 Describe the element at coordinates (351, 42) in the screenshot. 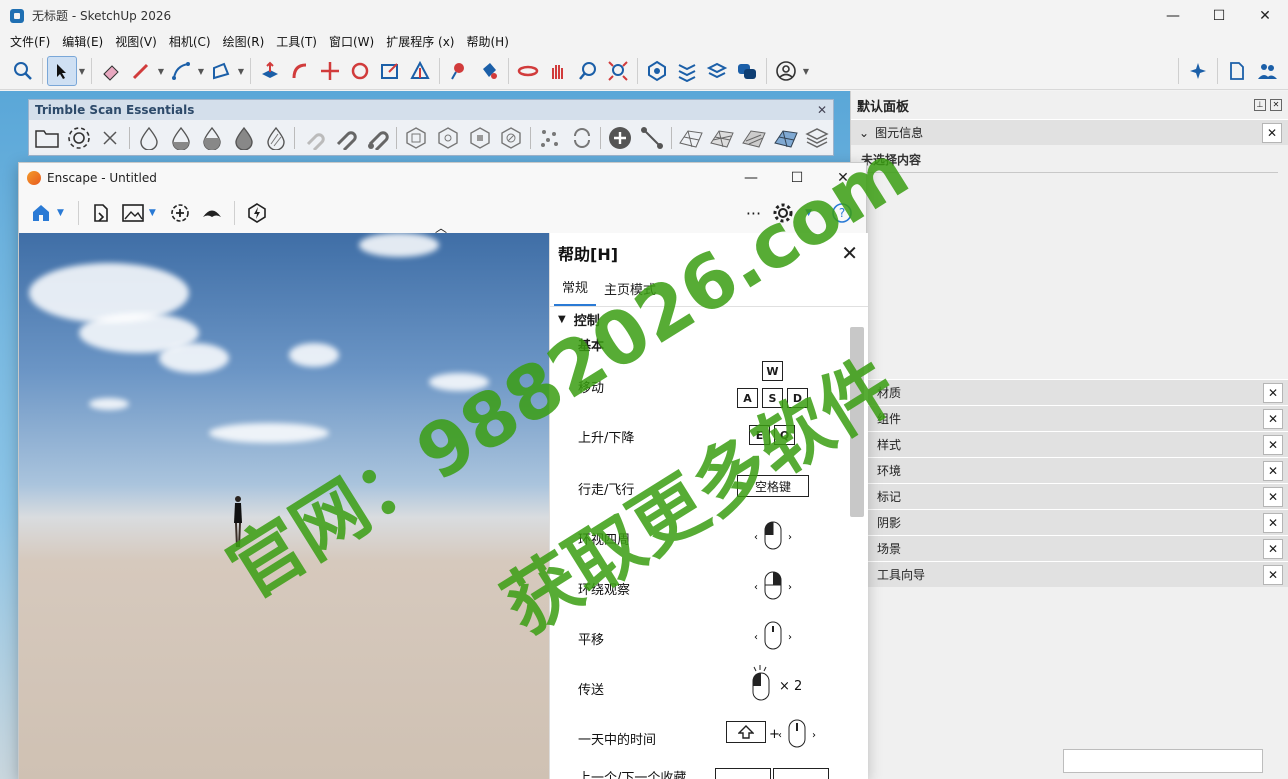

I see `menu-window: 窗口(W)` at that location.